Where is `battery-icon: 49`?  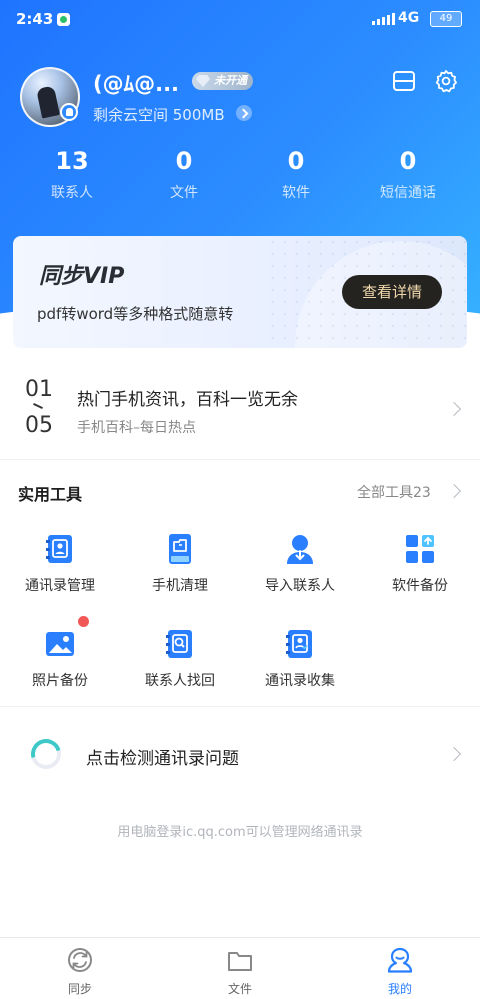 battery-icon: 49 is located at coordinates (446, 19).